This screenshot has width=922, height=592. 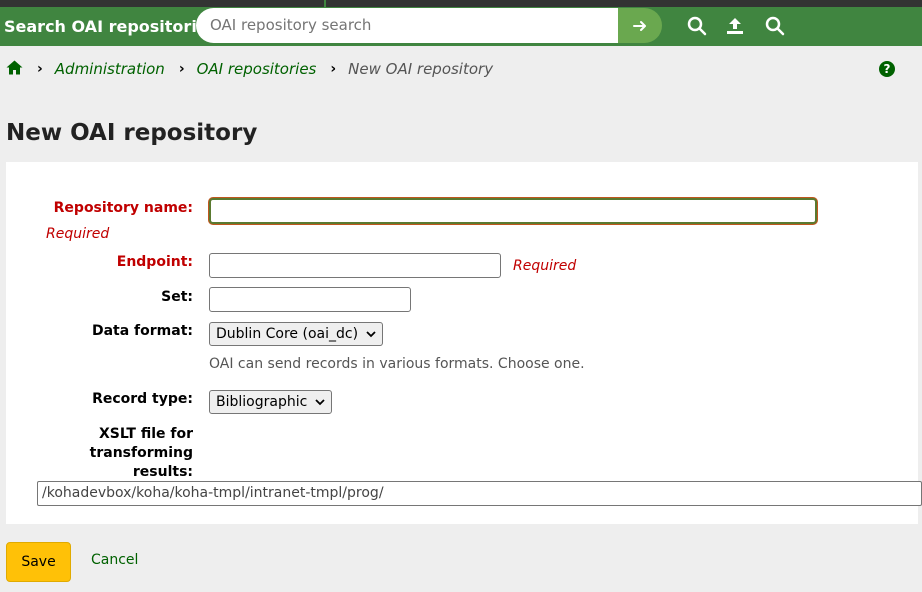 I want to click on top-strip, so click(x=461, y=3).